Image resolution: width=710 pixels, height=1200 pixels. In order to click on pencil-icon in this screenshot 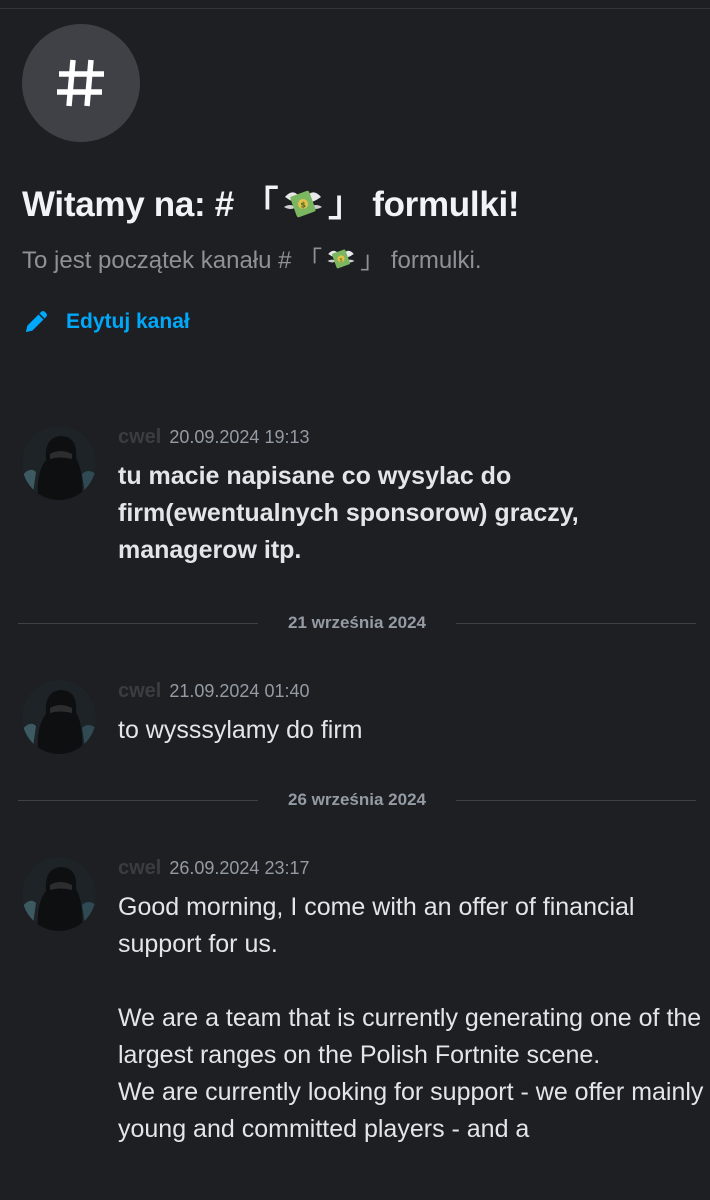, I will do `click(36, 321)`.